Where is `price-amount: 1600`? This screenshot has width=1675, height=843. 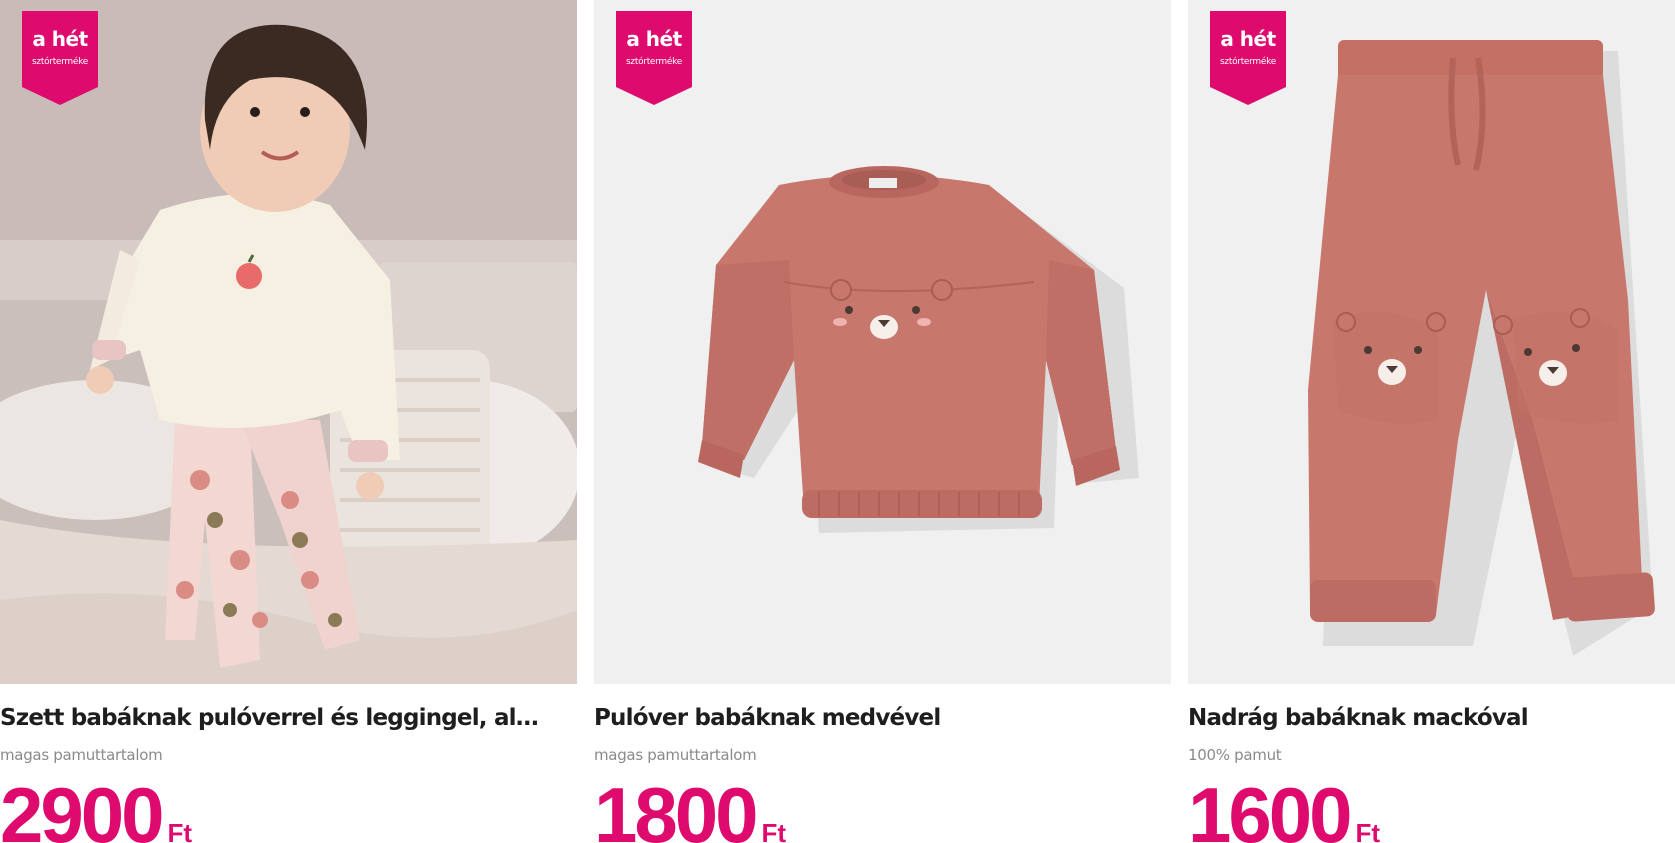 price-amount: 1600 is located at coordinates (1270, 807).